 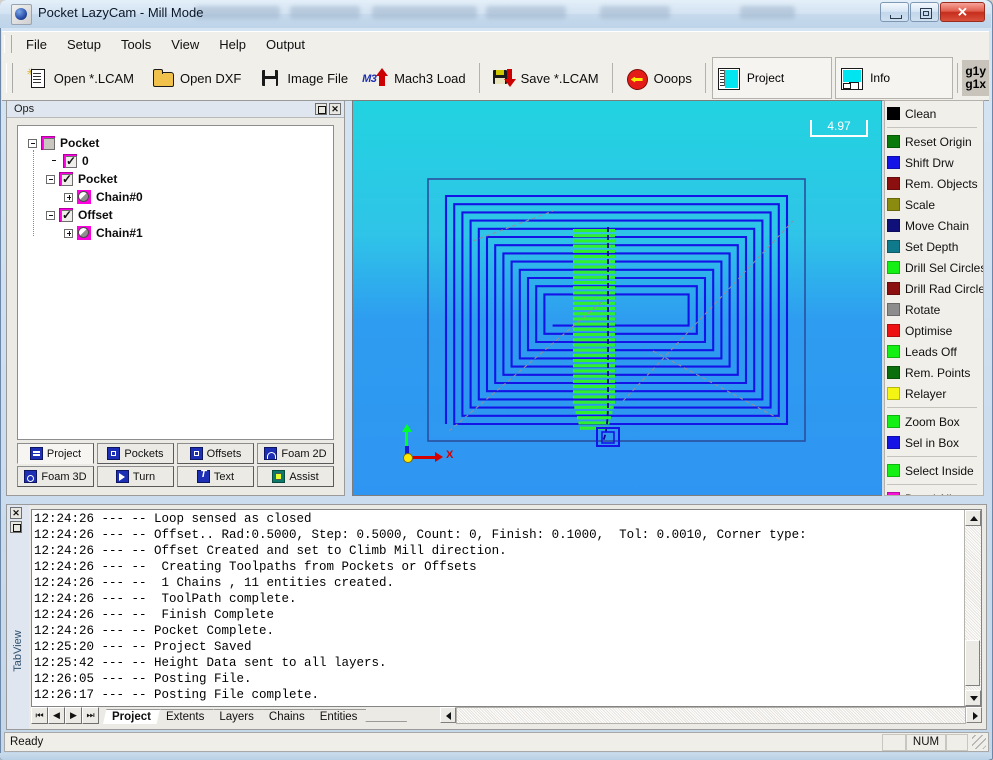 I want to click on image-file-button: Image File, so click(x=303, y=78).